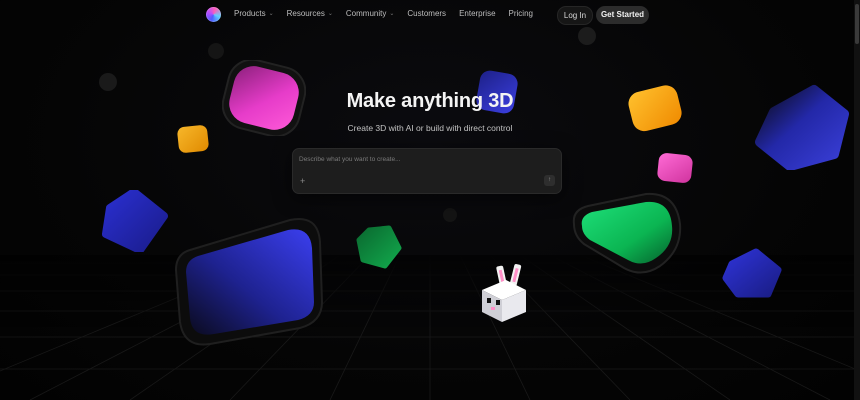  What do you see at coordinates (549, 180) in the screenshot?
I see `send-arrow-icon: ↑` at bounding box center [549, 180].